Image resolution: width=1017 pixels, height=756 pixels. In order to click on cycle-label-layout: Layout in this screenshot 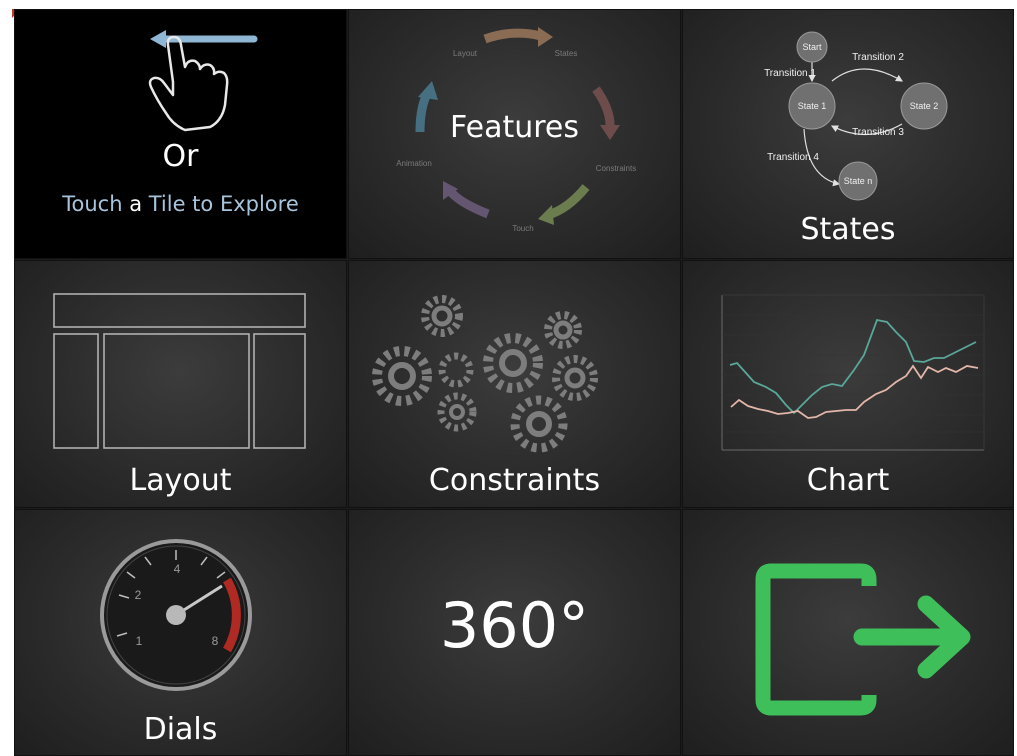, I will do `click(465, 53)`.